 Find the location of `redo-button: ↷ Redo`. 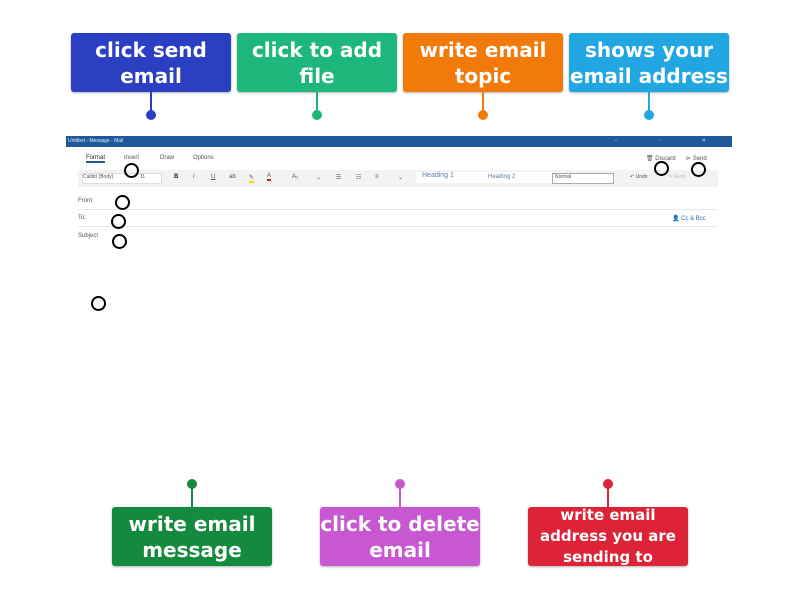

redo-button: ↷ Redo is located at coordinates (677, 177).